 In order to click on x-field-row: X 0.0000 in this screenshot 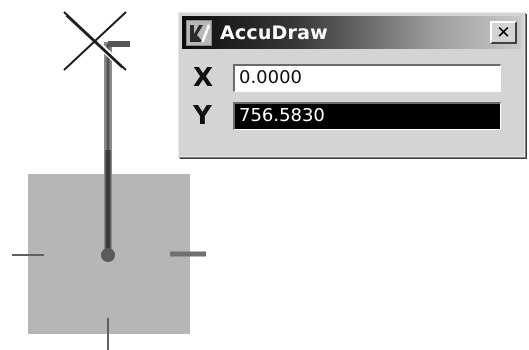, I will do `click(354, 78)`.